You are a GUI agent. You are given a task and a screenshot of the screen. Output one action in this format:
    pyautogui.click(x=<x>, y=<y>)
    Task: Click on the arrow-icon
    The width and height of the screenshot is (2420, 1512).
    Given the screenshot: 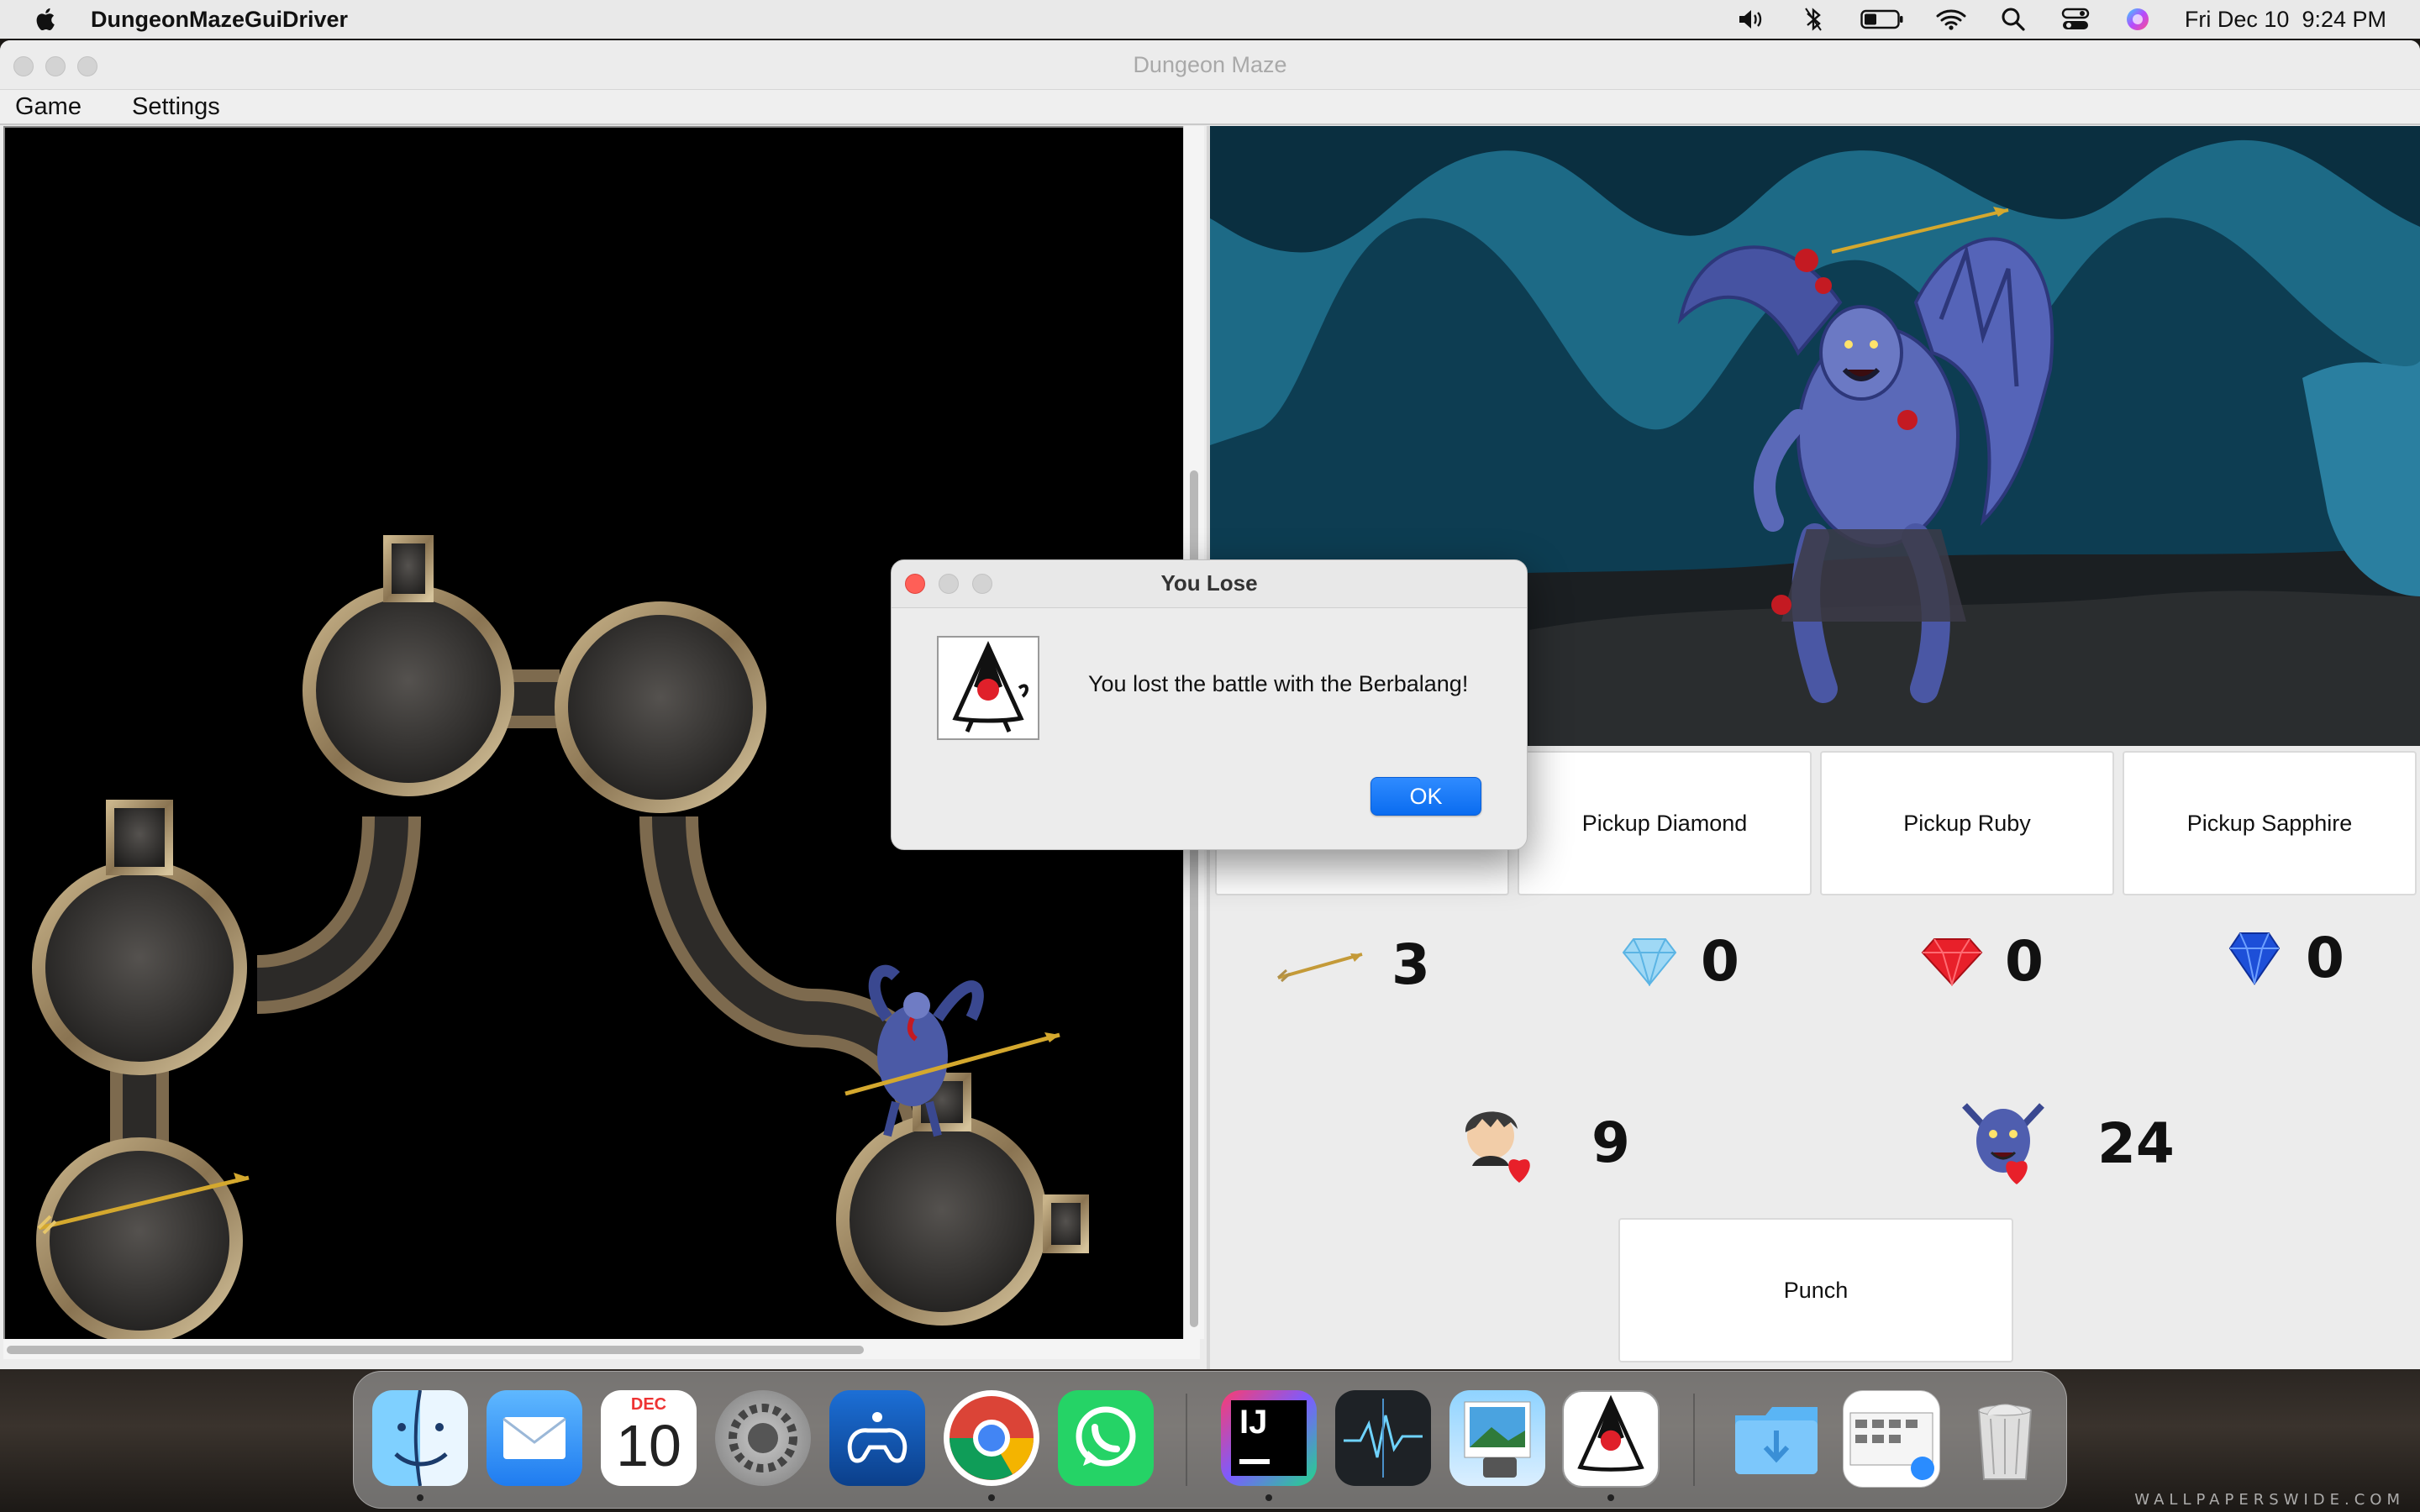 What is the action you would take?
    pyautogui.click(x=1319, y=967)
    